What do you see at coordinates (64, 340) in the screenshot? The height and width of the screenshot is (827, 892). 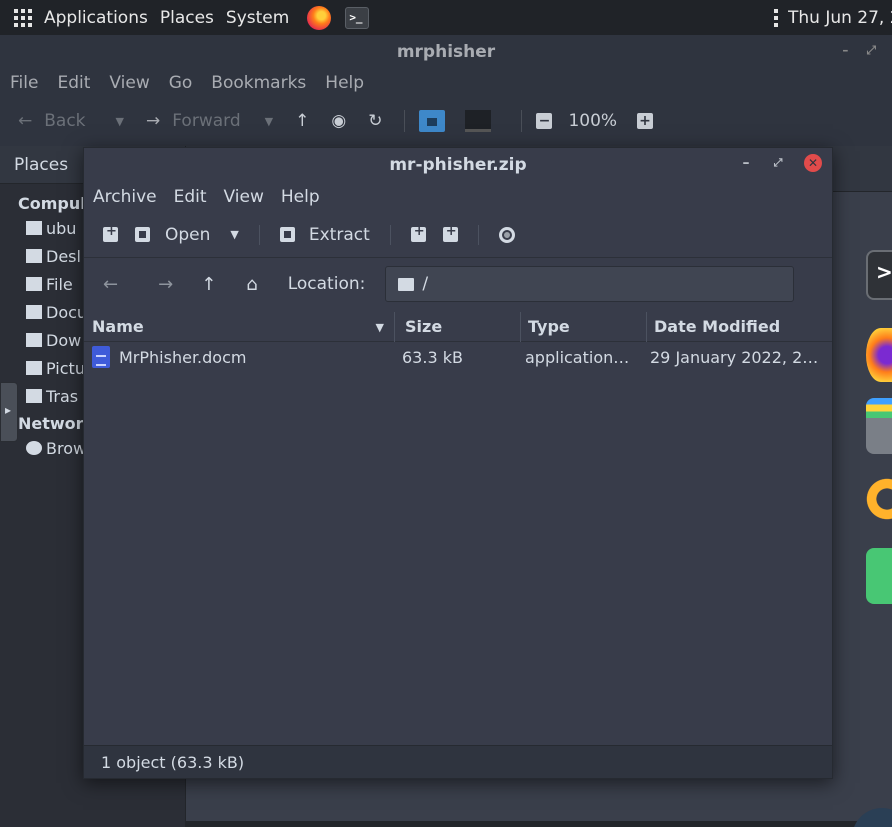 I see `sidebar-item-label: Dow` at bounding box center [64, 340].